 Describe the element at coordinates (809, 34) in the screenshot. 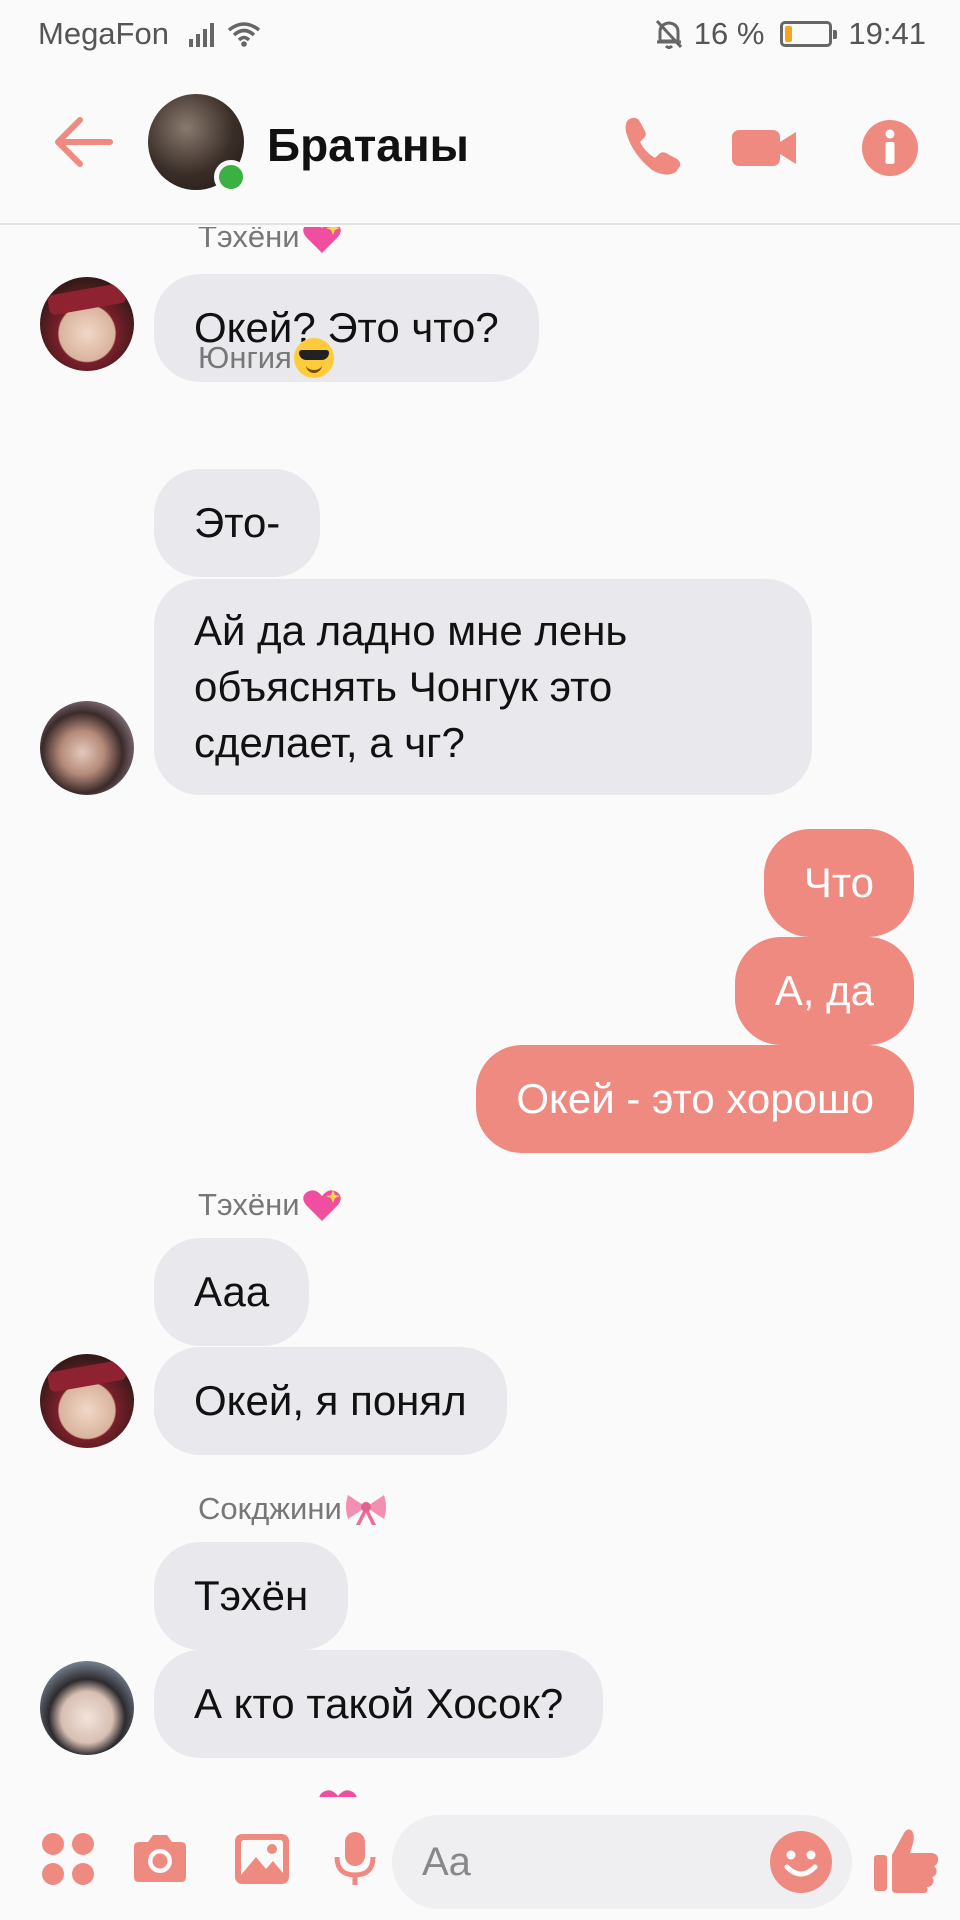

I see `battery-icon` at that location.